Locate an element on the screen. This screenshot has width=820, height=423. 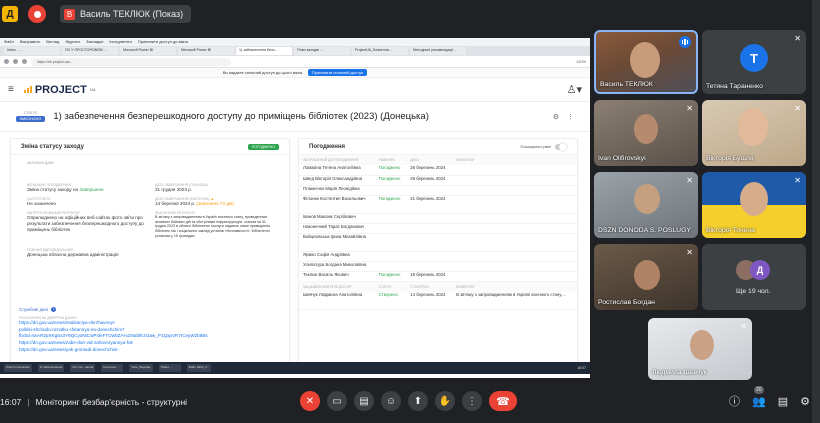
column-header: СТВОРЕНО is located at coordinates (429, 286).